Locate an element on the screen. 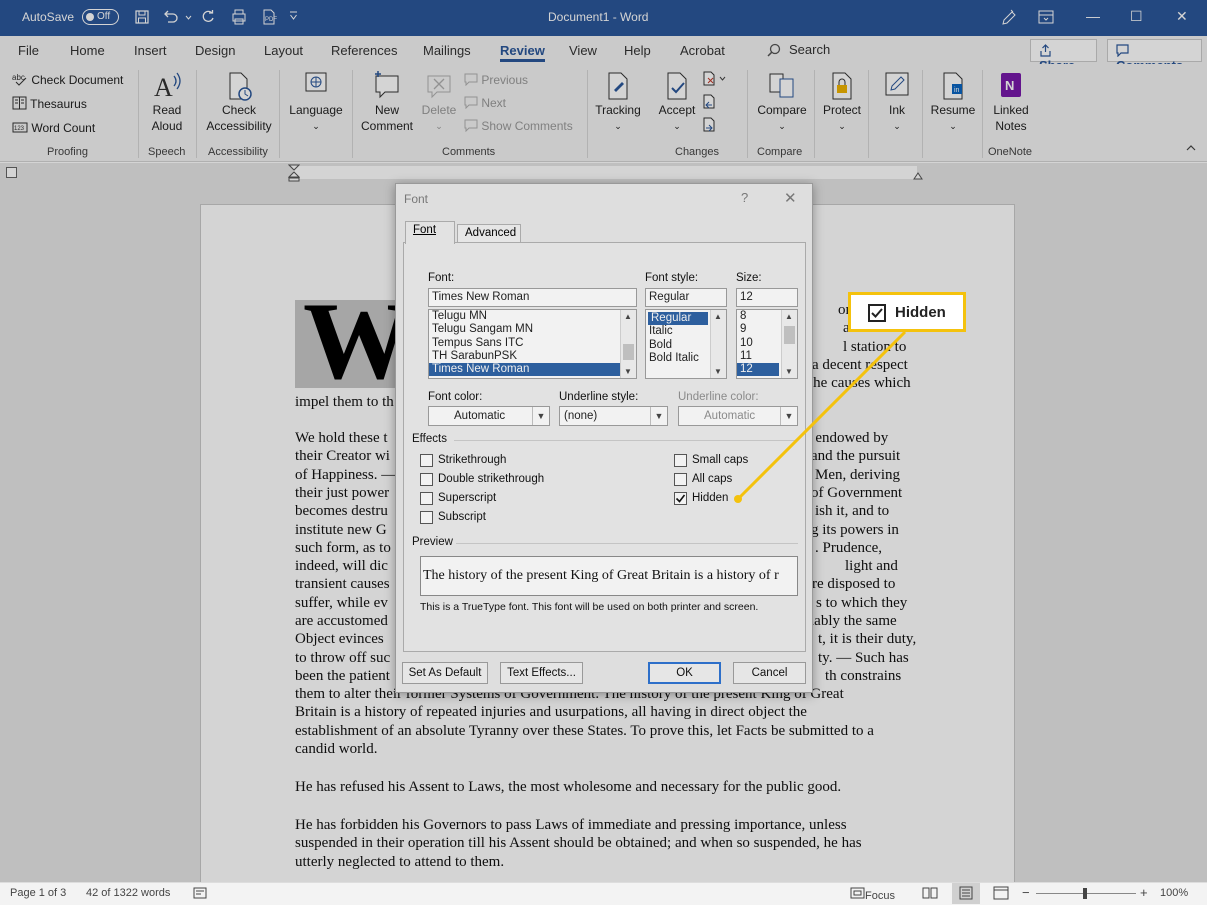 This screenshot has height=905, width=1207. list-item: Telugu Sangam MN is located at coordinates (532, 329).